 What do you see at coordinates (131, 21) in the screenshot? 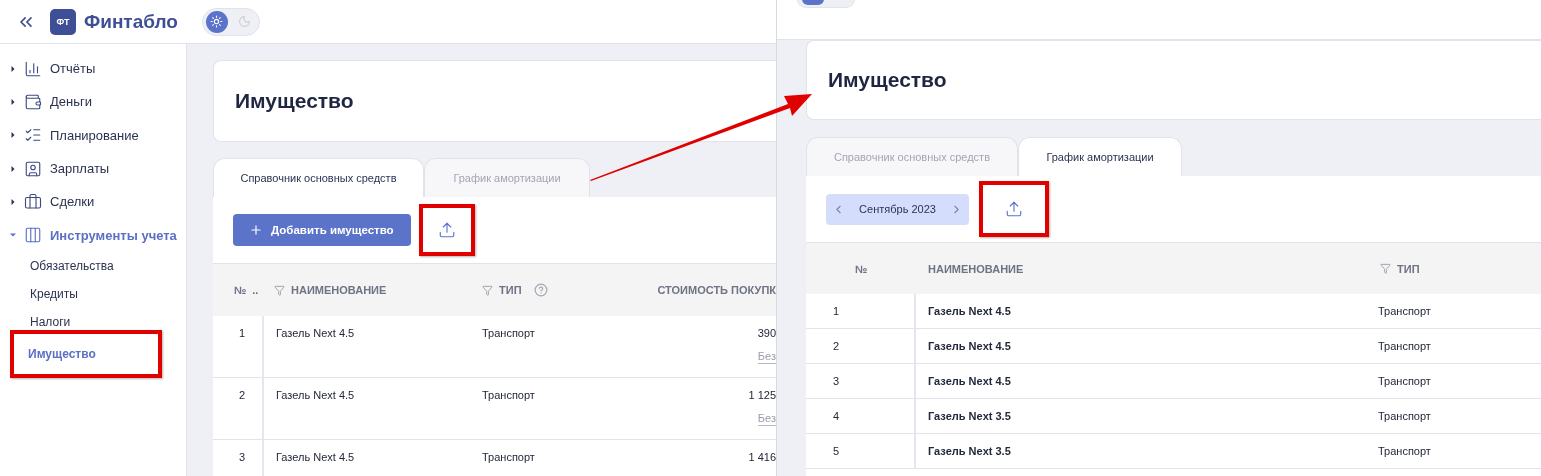
I see `brand-name: Финтабло` at bounding box center [131, 21].